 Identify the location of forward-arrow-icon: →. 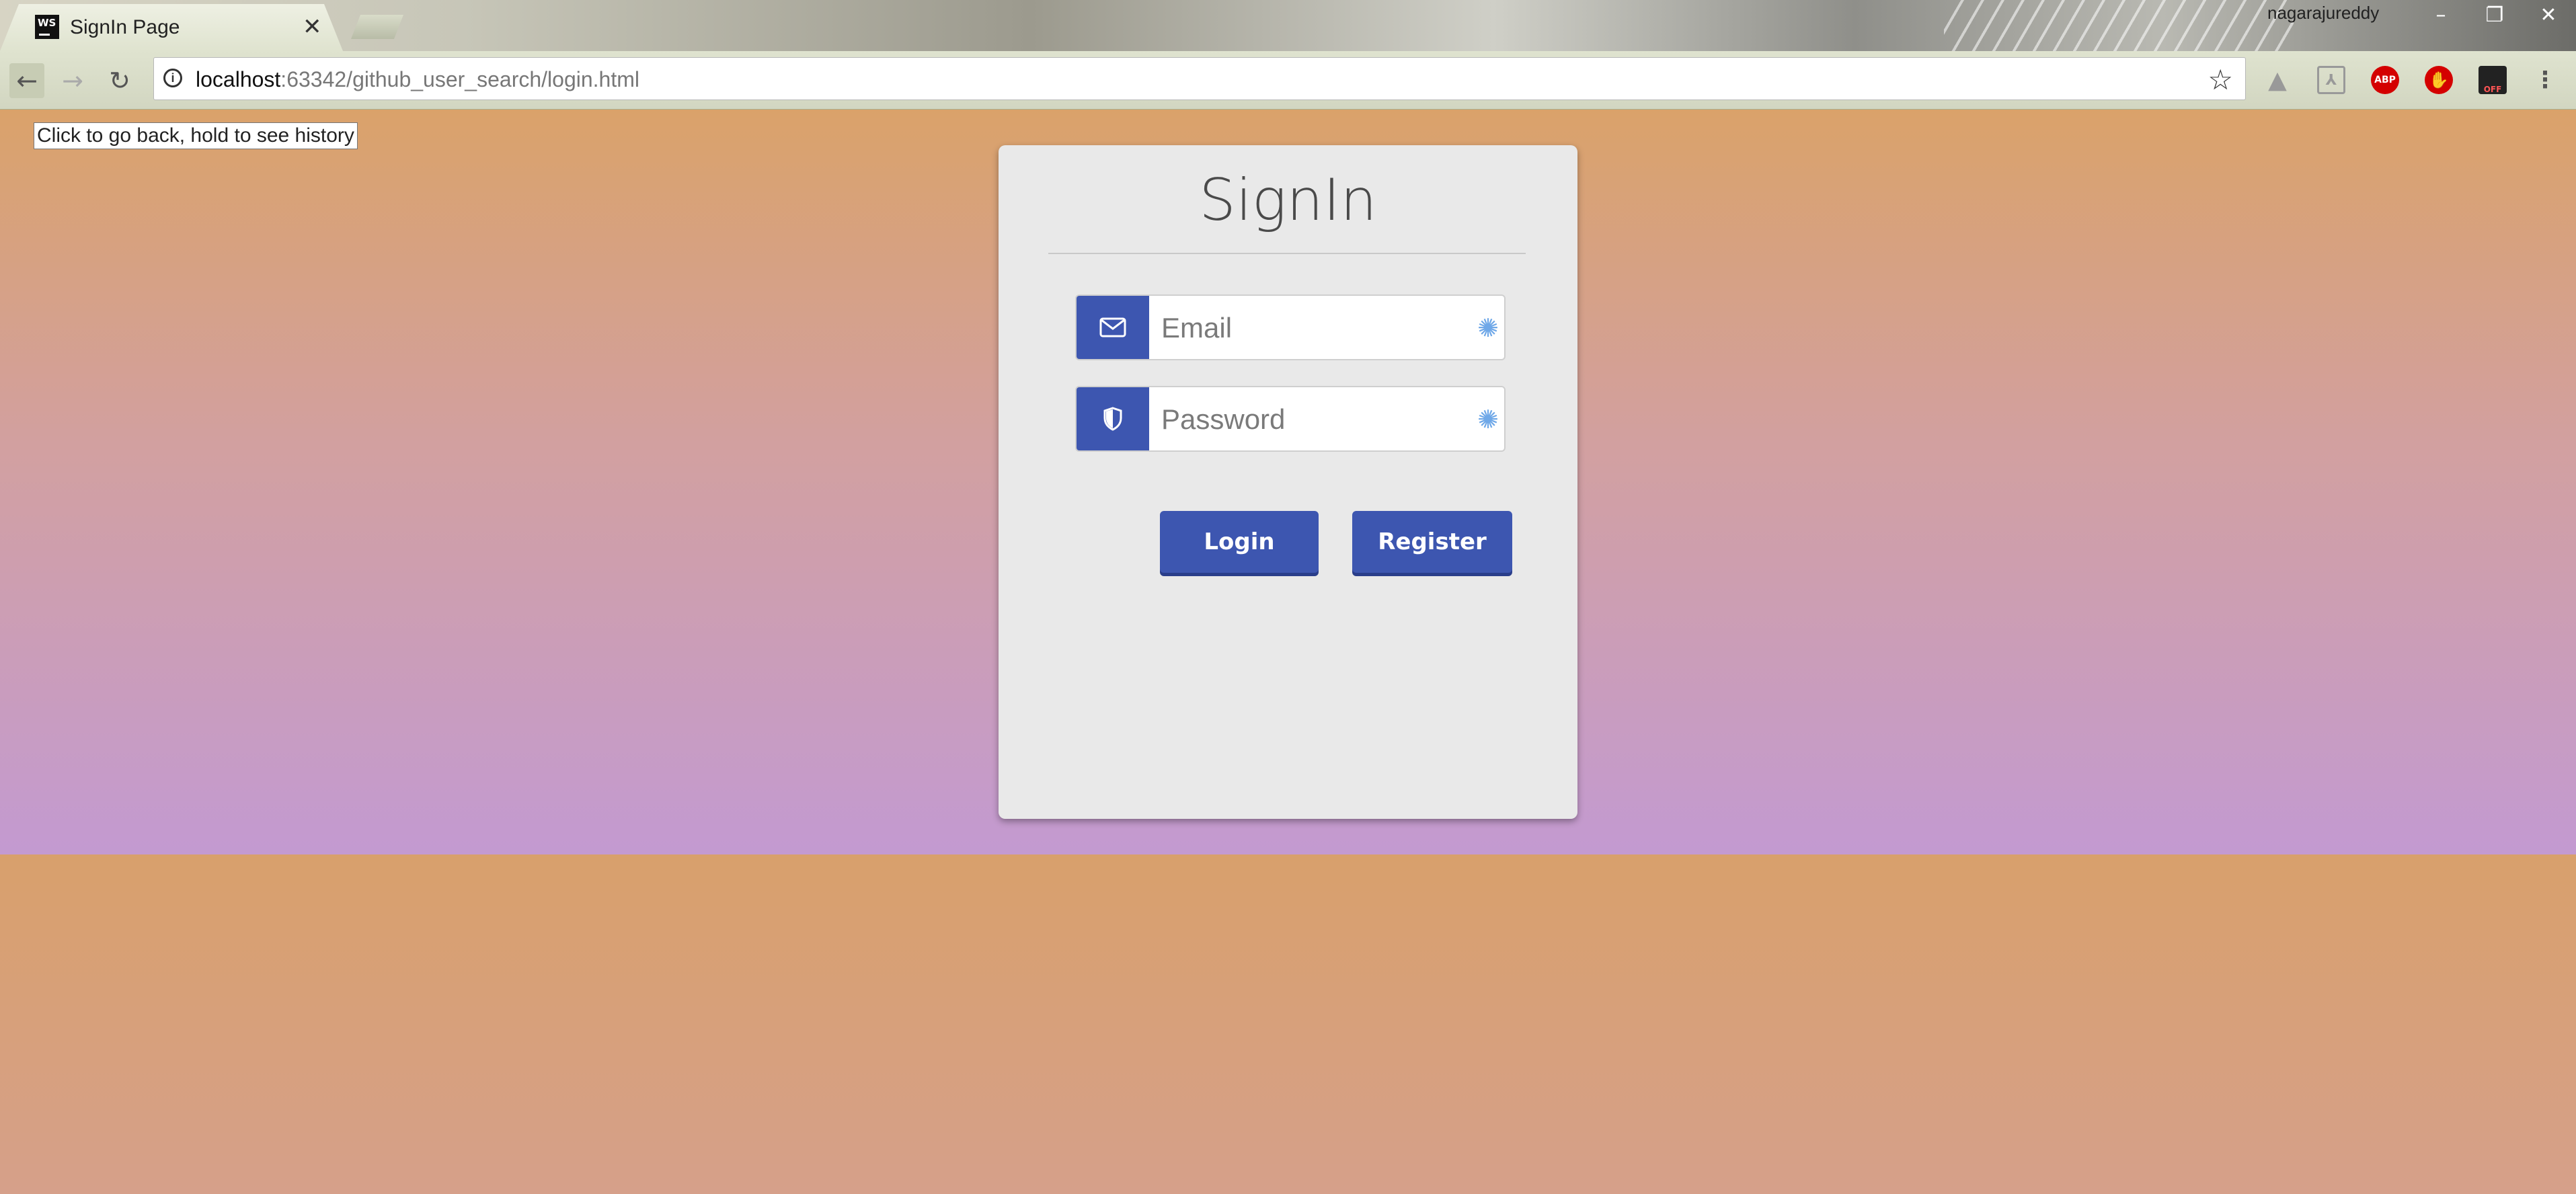
(73, 80).